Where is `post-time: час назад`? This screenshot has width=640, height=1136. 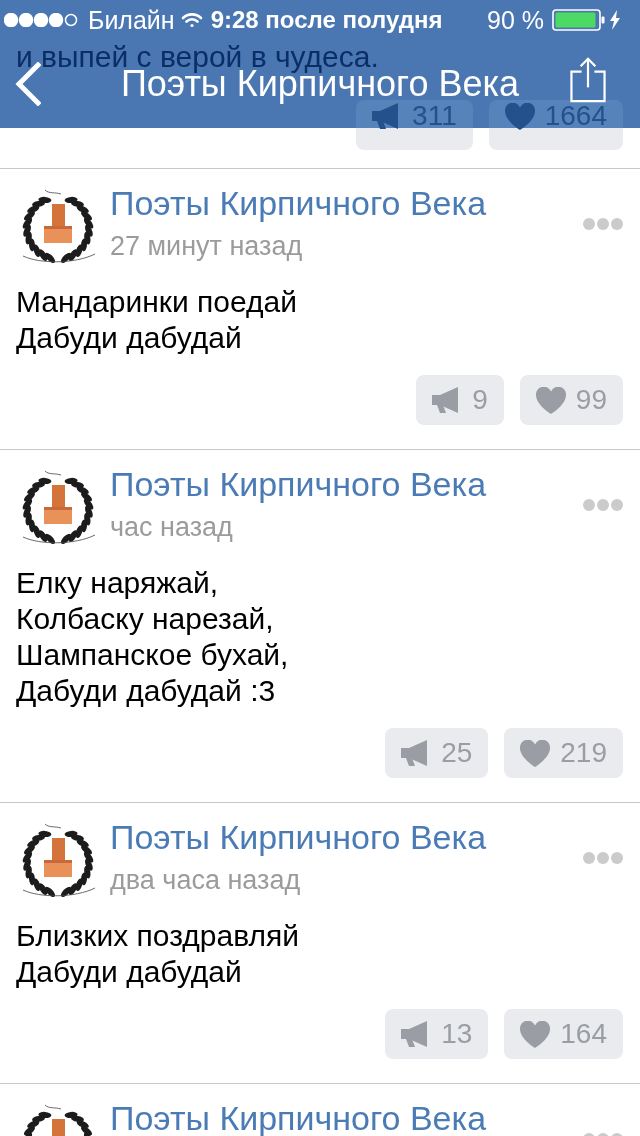 post-time: час назад is located at coordinates (172, 527).